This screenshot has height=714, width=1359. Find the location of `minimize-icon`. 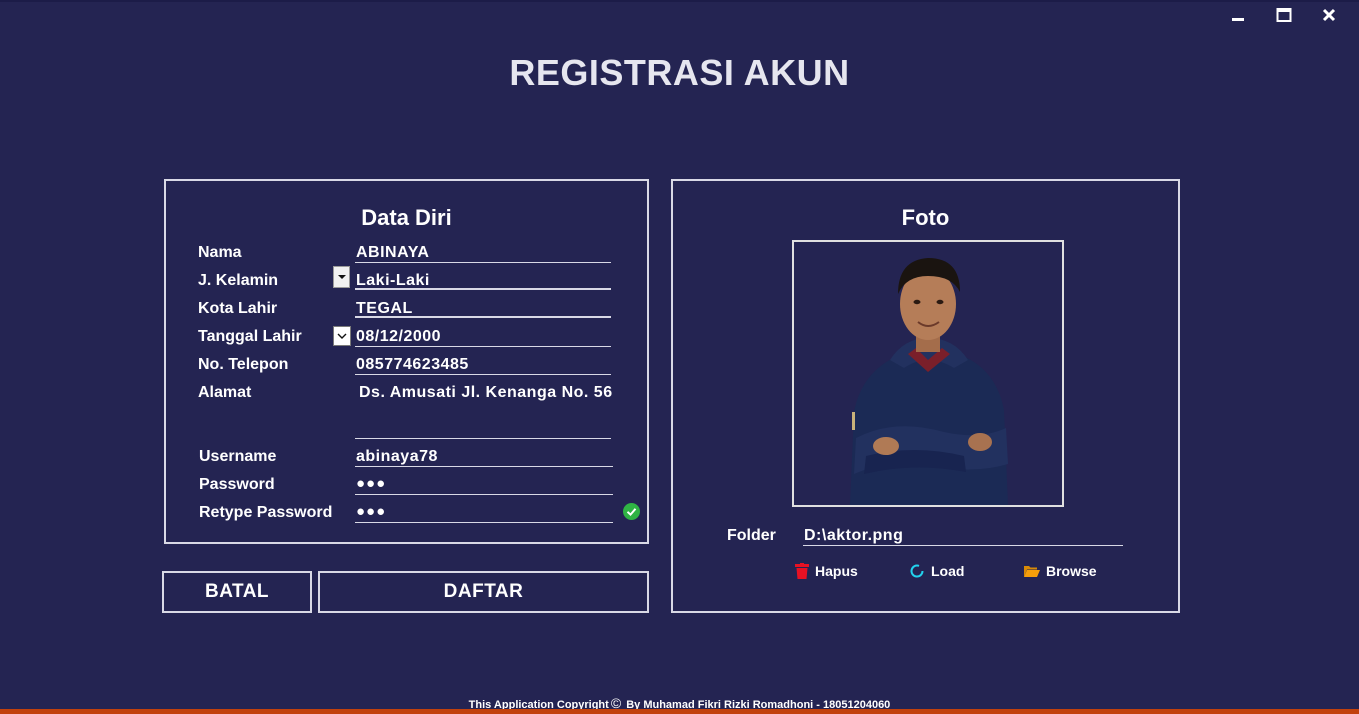

minimize-icon is located at coordinates (1238, 19).